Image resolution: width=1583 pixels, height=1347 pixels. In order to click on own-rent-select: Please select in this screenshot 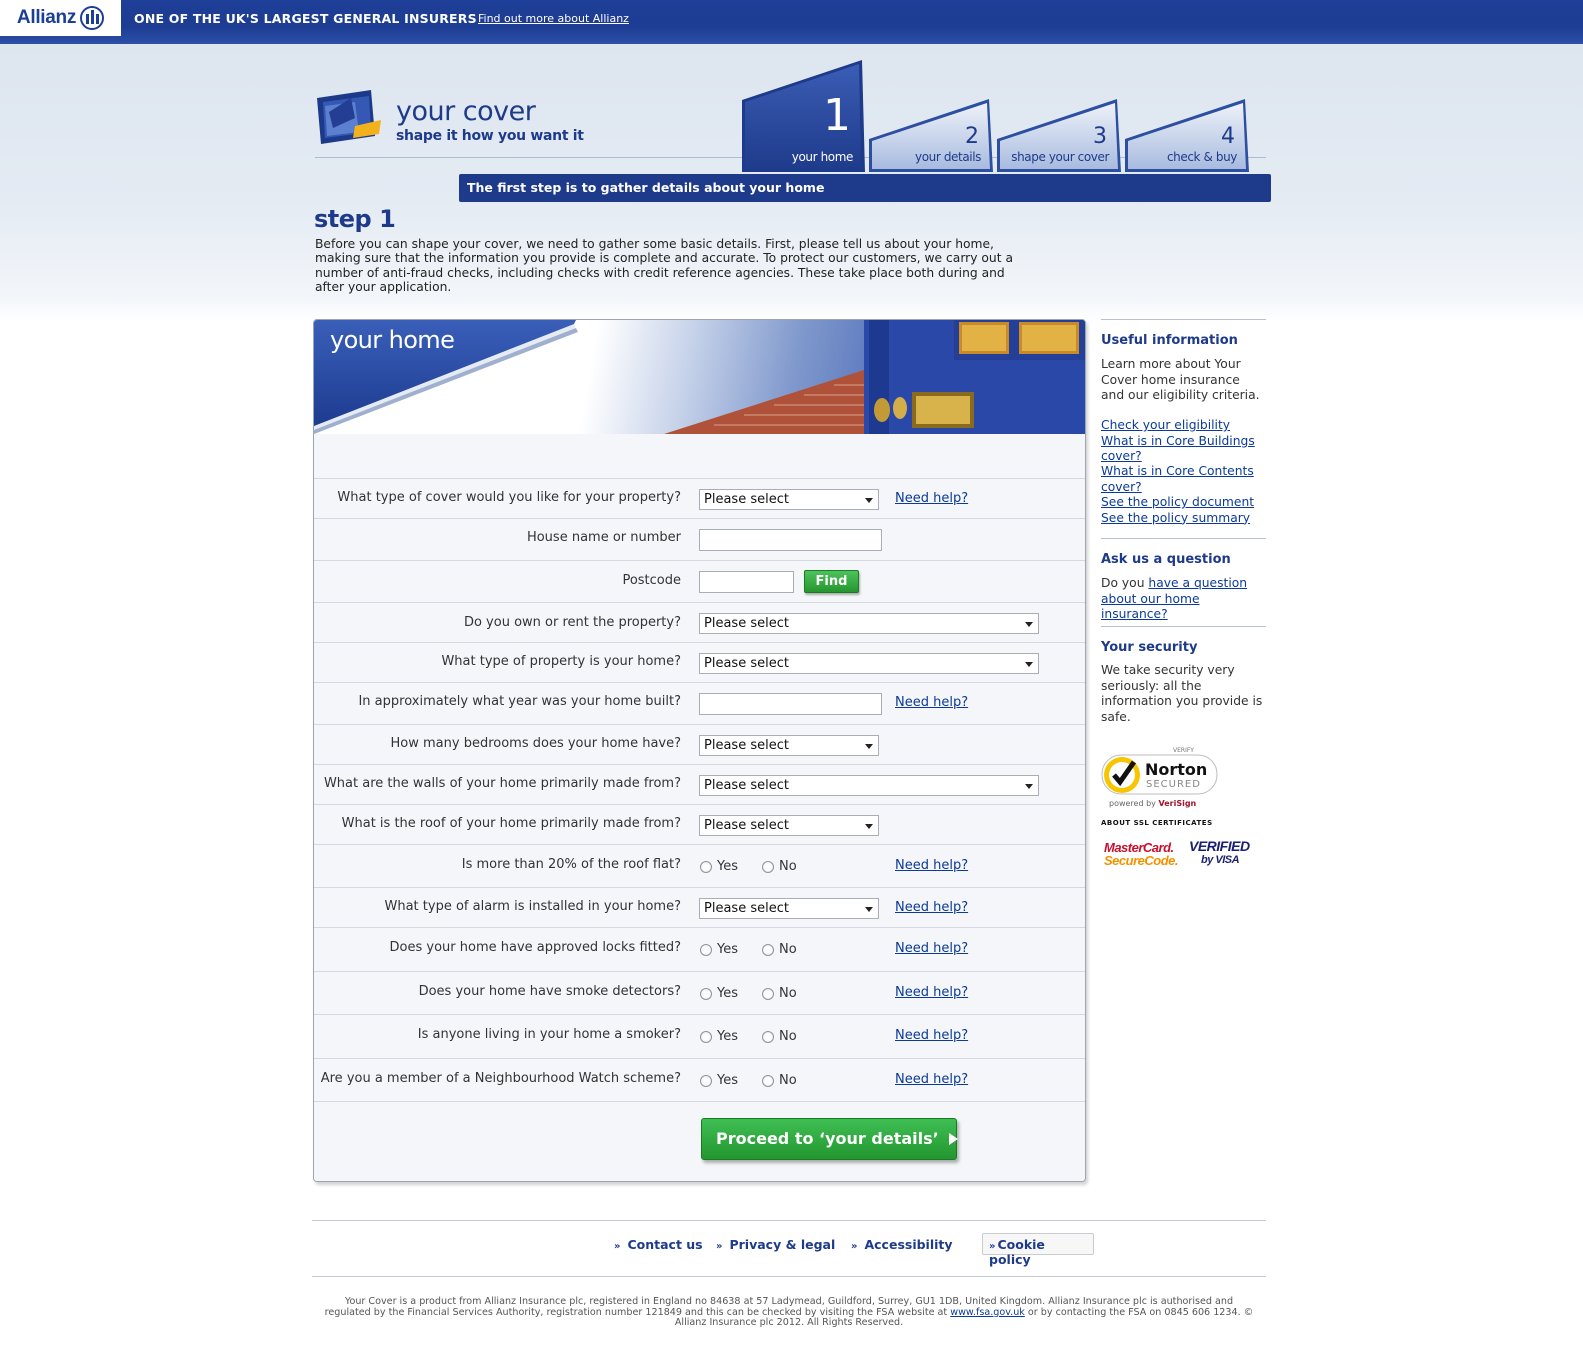, I will do `click(869, 623)`.